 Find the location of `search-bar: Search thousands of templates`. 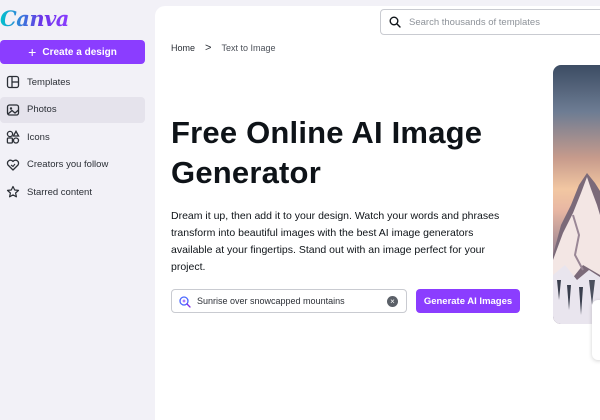

search-bar: Search thousands of templates is located at coordinates (490, 22).